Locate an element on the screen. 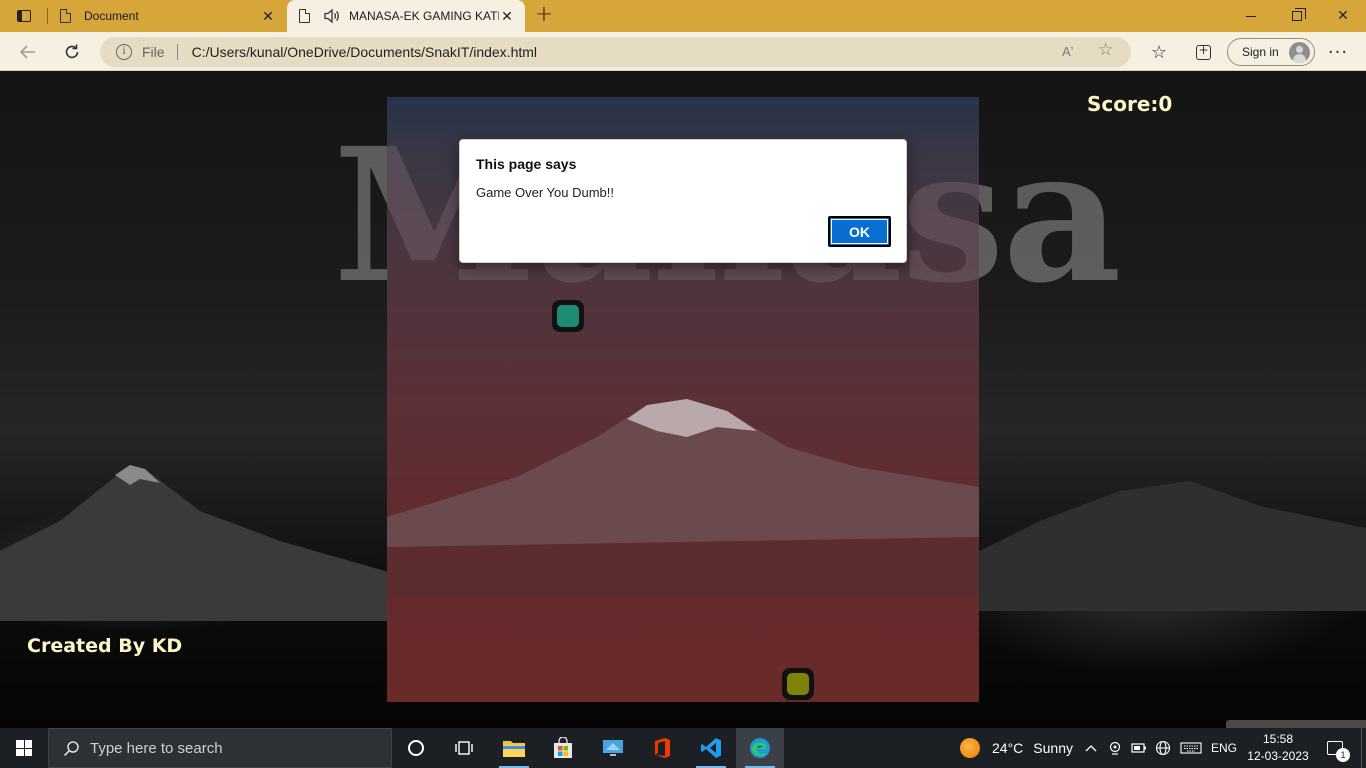 This screenshot has width=1366, height=768. task-view-button is located at coordinates (464, 748).